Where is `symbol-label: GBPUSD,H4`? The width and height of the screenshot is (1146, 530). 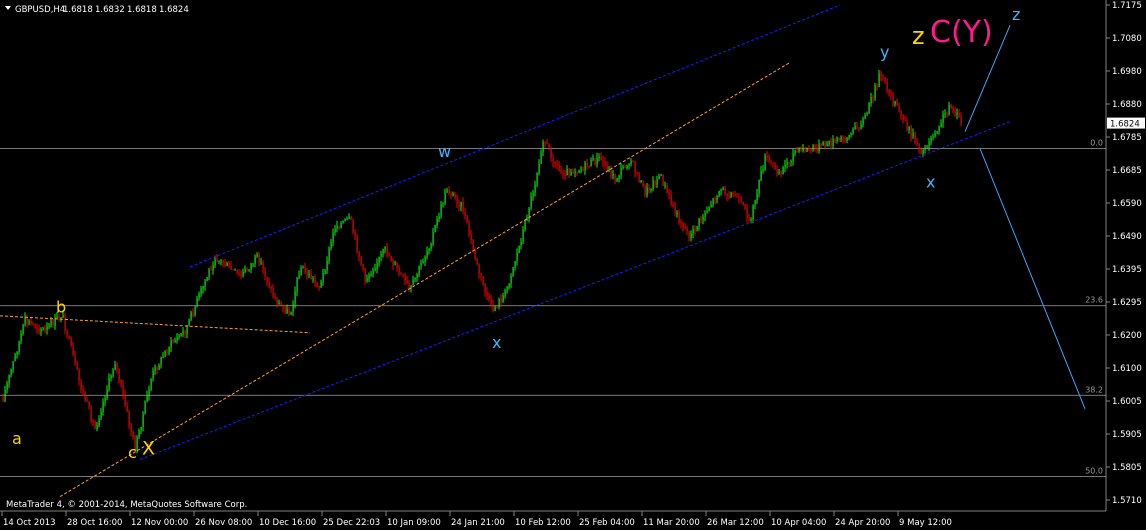
symbol-label: GBPUSD,H4 is located at coordinates (40, 10).